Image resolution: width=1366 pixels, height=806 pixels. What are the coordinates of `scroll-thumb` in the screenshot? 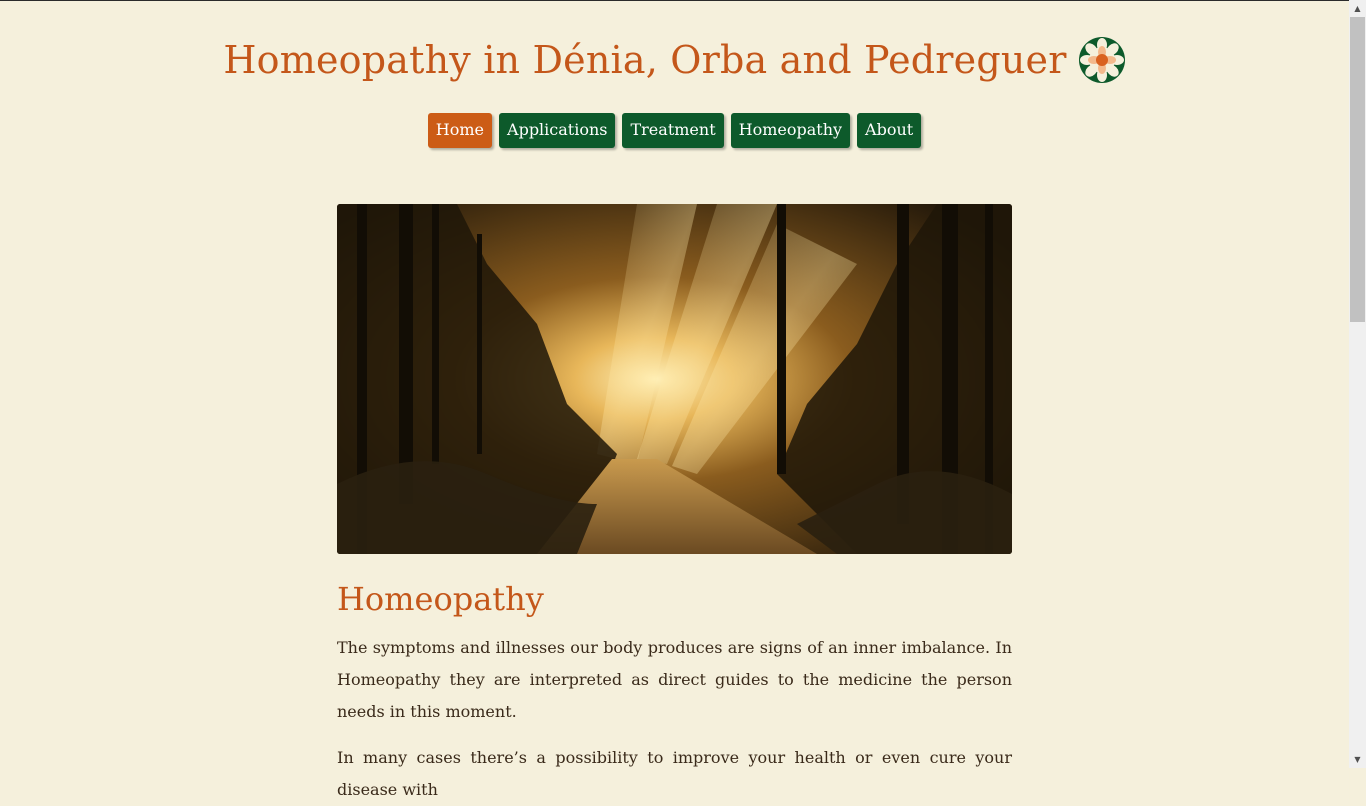 It's located at (1357, 169).